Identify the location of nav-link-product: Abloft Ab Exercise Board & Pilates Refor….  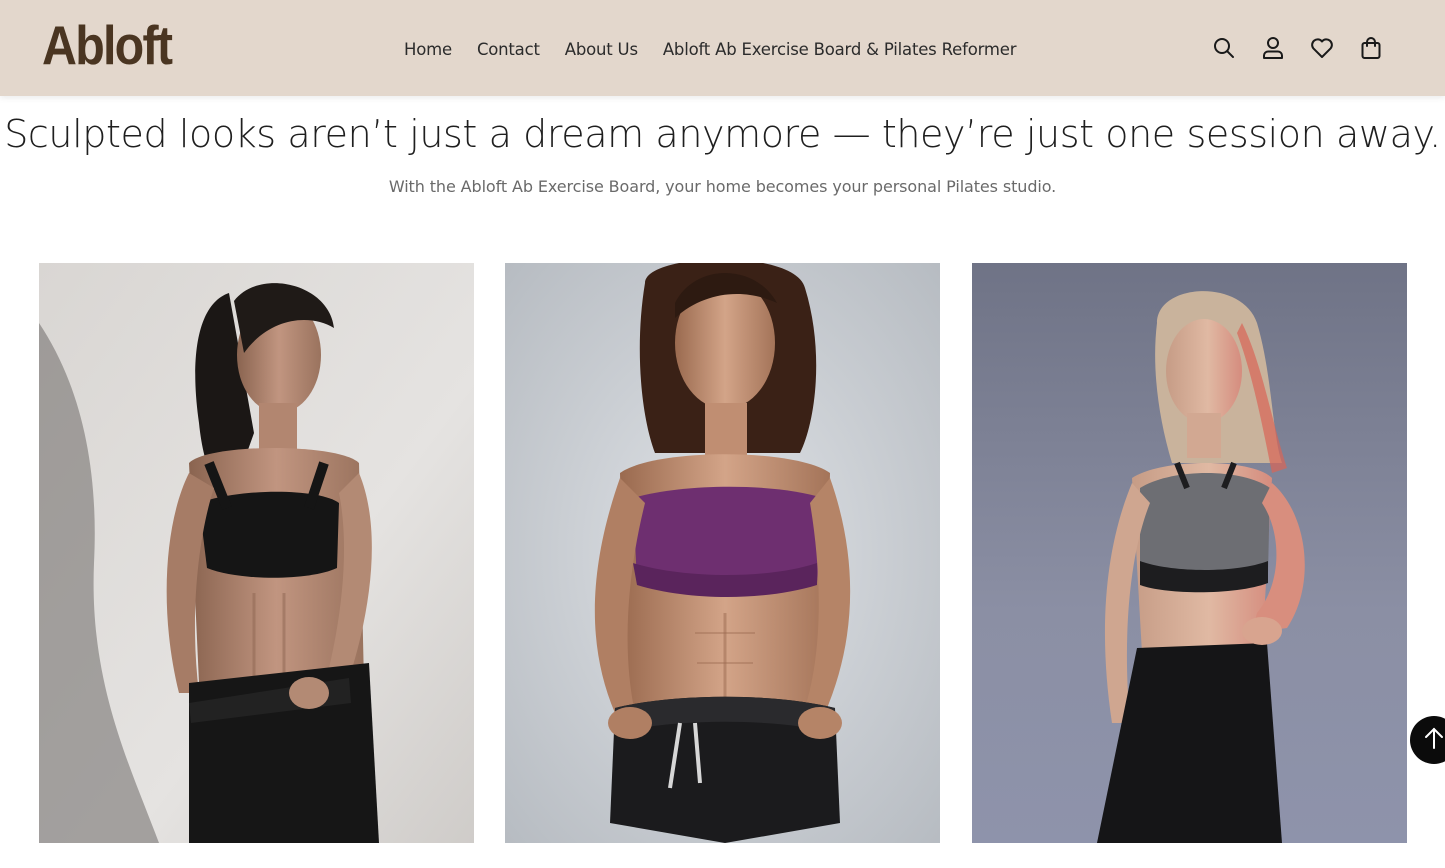
(840, 49).